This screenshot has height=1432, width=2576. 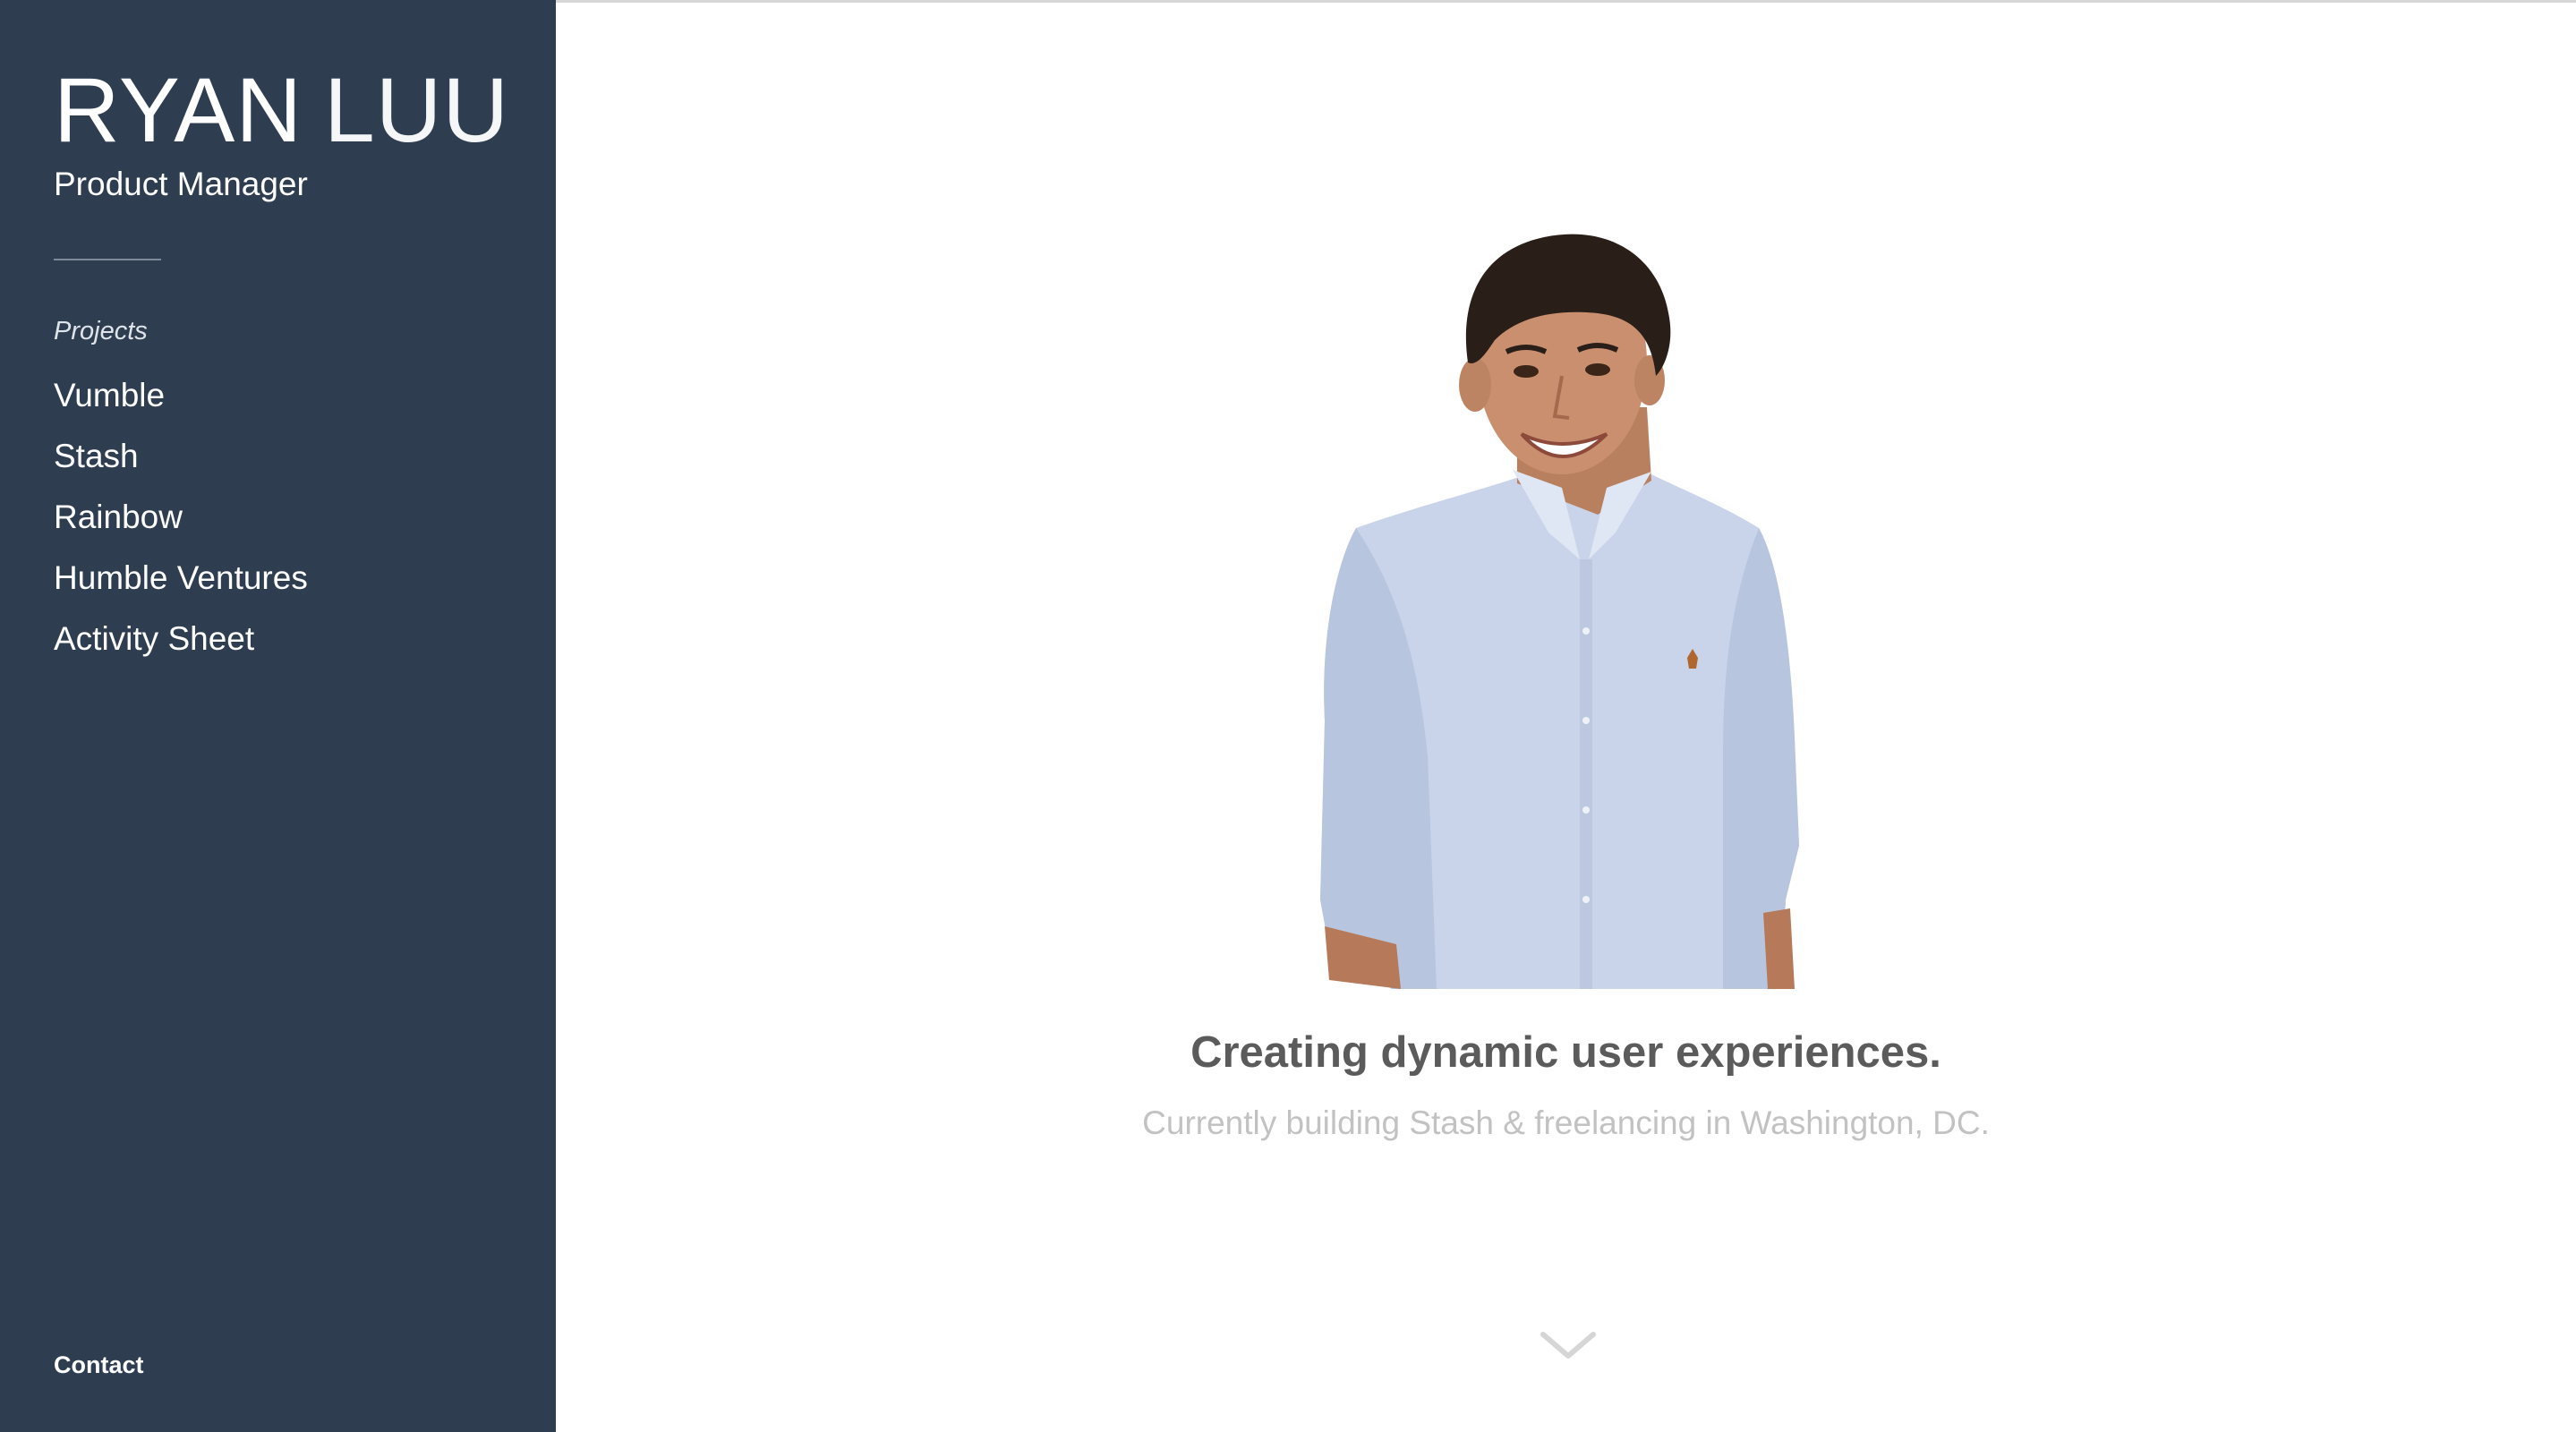 I want to click on brand-last-name: LUU, so click(x=416, y=110).